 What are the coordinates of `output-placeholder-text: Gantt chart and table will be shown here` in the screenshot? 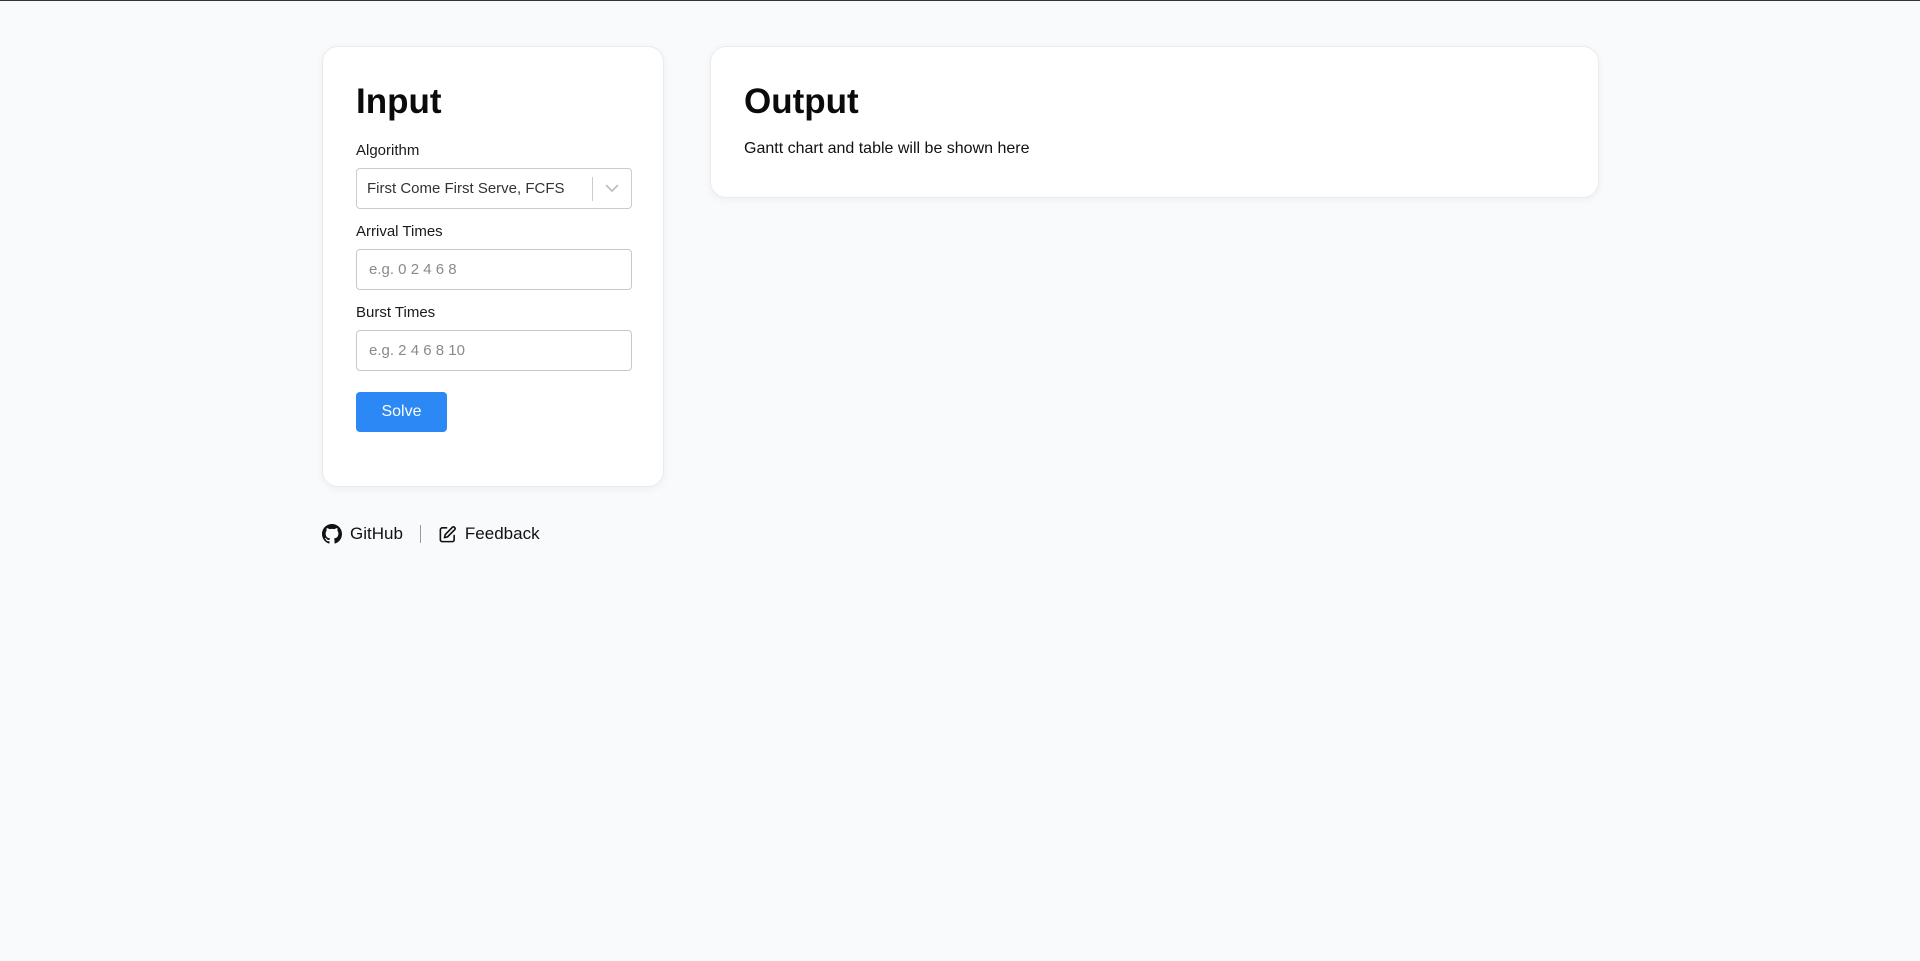 It's located at (887, 148).